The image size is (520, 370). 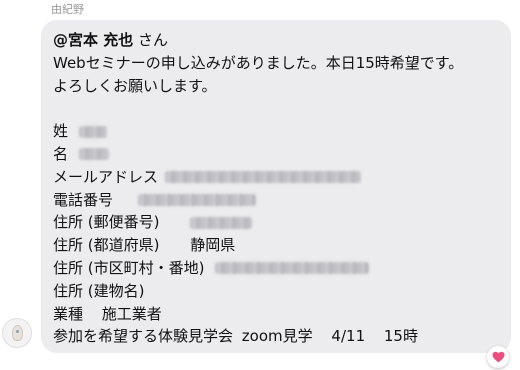 What do you see at coordinates (67, 9) in the screenshot?
I see `sender-name: 由紀野` at bounding box center [67, 9].